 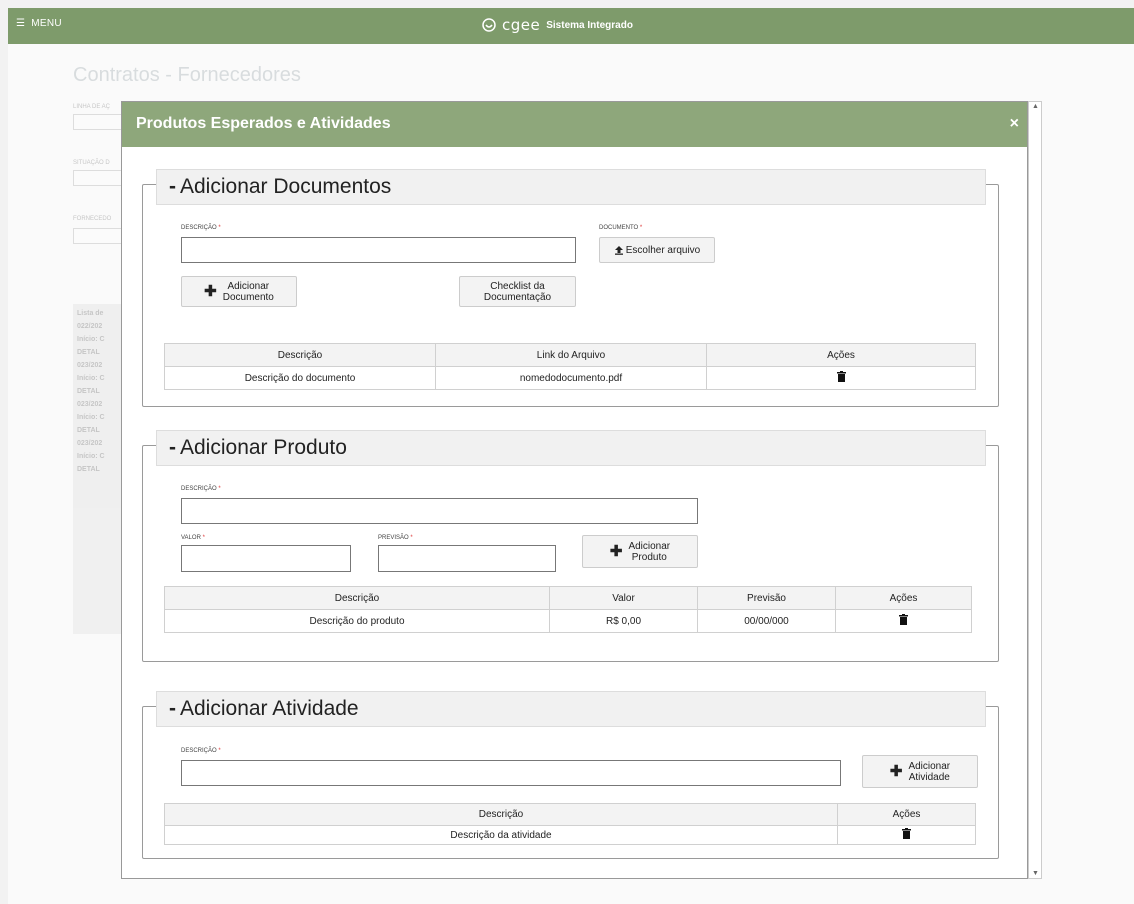 I want to click on add-product-button: ✚ Adicionar Produto, so click(x=640, y=551).